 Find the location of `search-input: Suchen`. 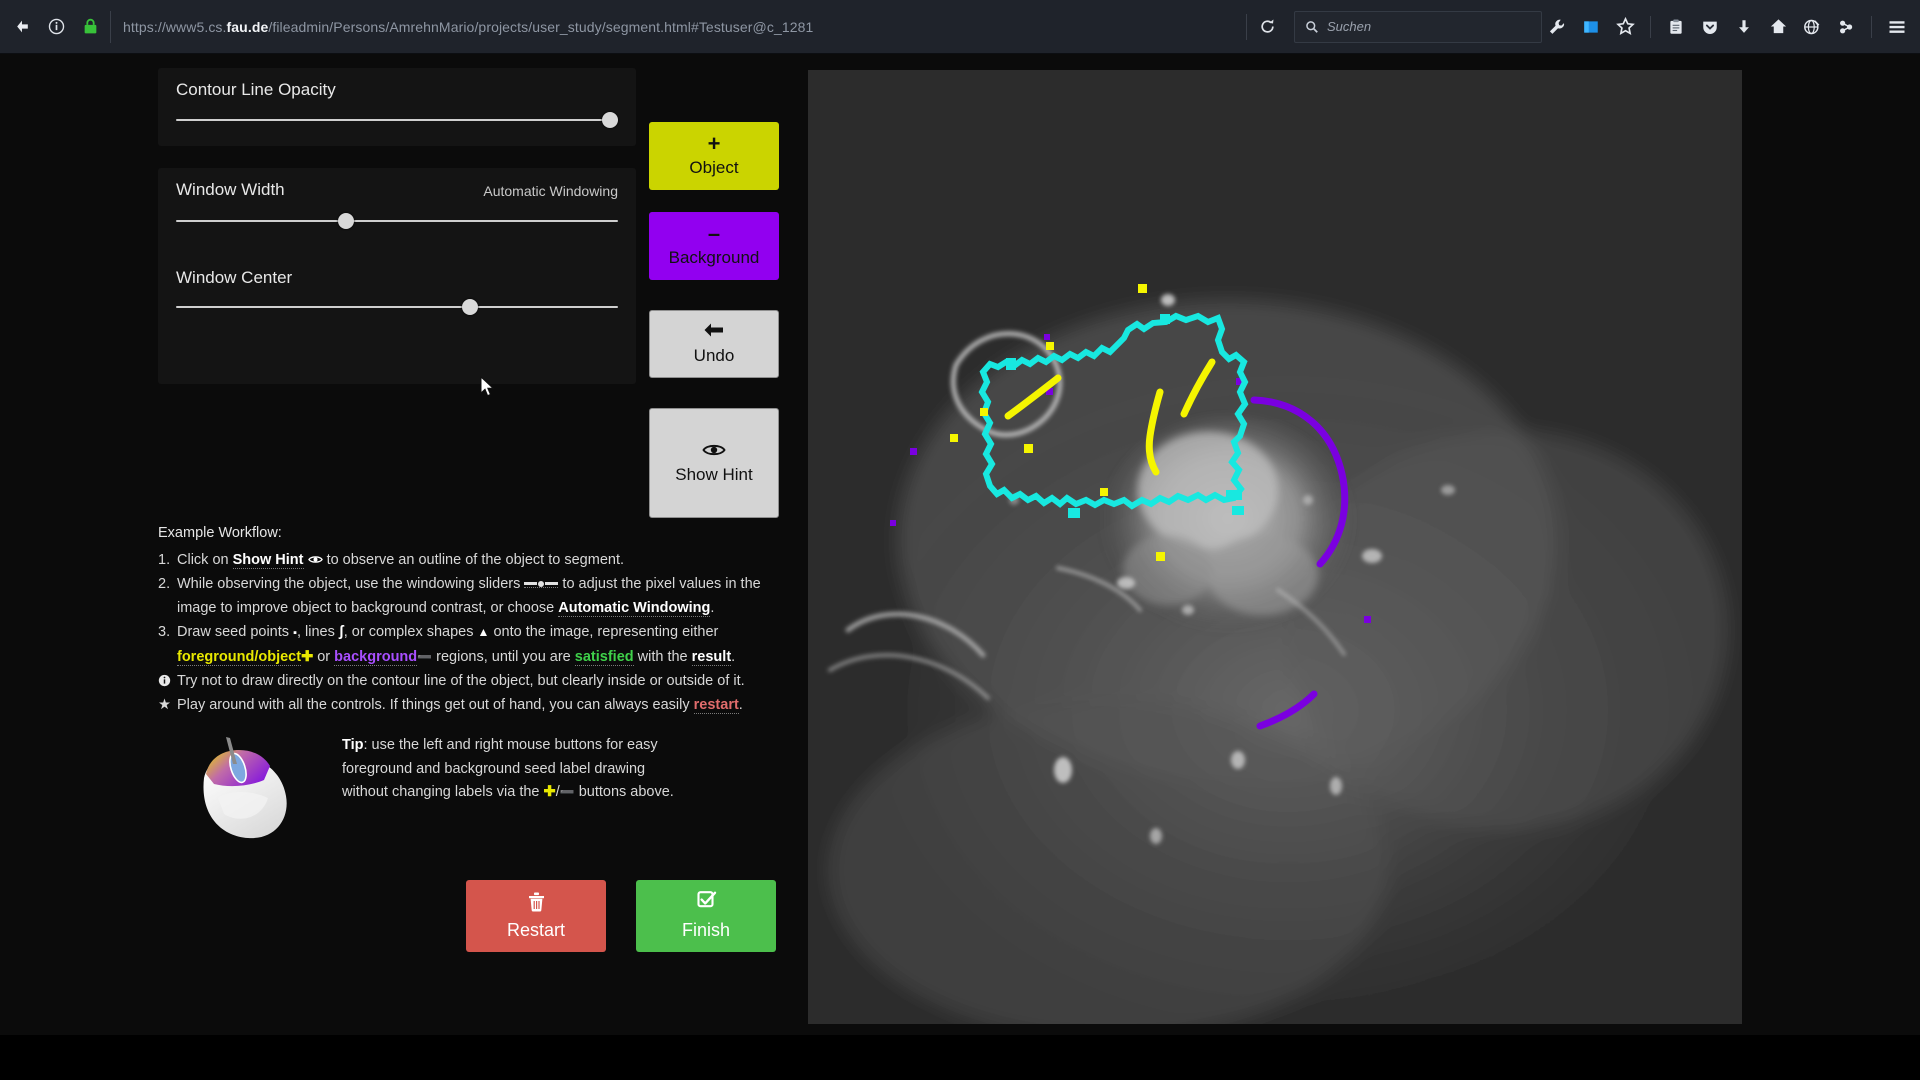

search-input: Suchen is located at coordinates (1349, 26).